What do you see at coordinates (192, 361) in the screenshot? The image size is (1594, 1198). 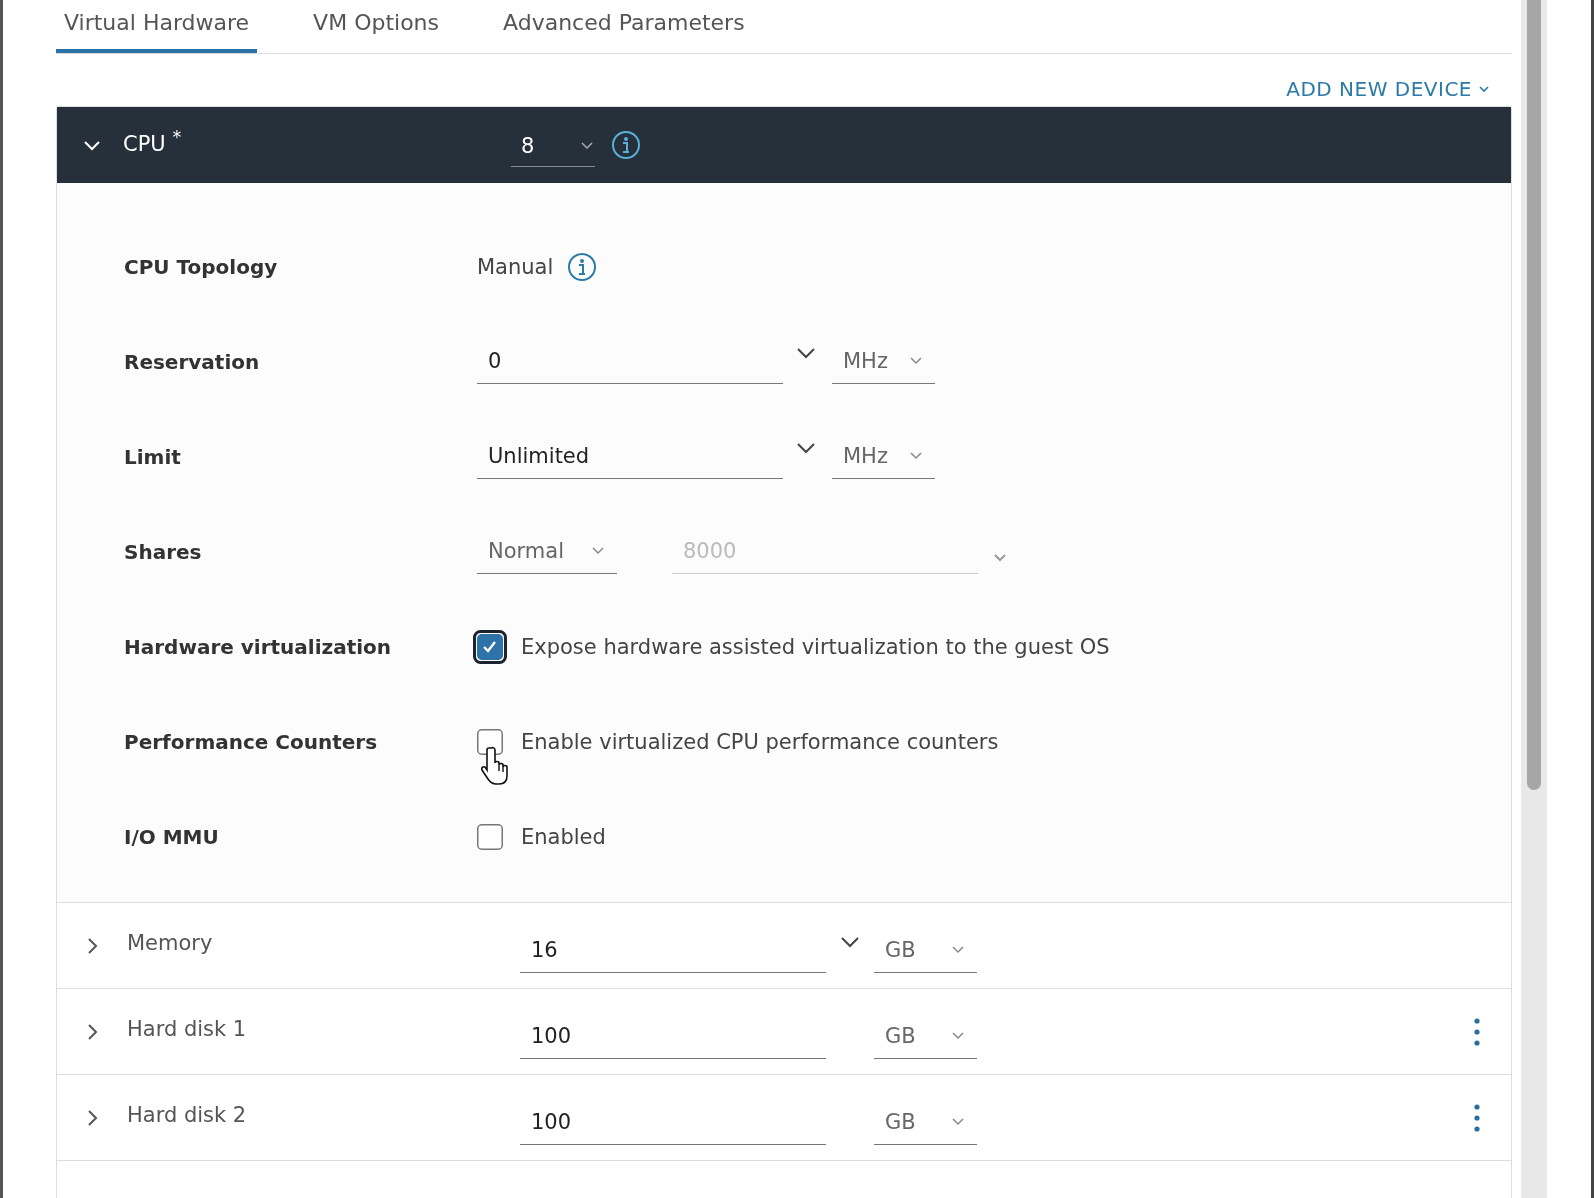 I see `setting-label: Reservation` at bounding box center [192, 361].